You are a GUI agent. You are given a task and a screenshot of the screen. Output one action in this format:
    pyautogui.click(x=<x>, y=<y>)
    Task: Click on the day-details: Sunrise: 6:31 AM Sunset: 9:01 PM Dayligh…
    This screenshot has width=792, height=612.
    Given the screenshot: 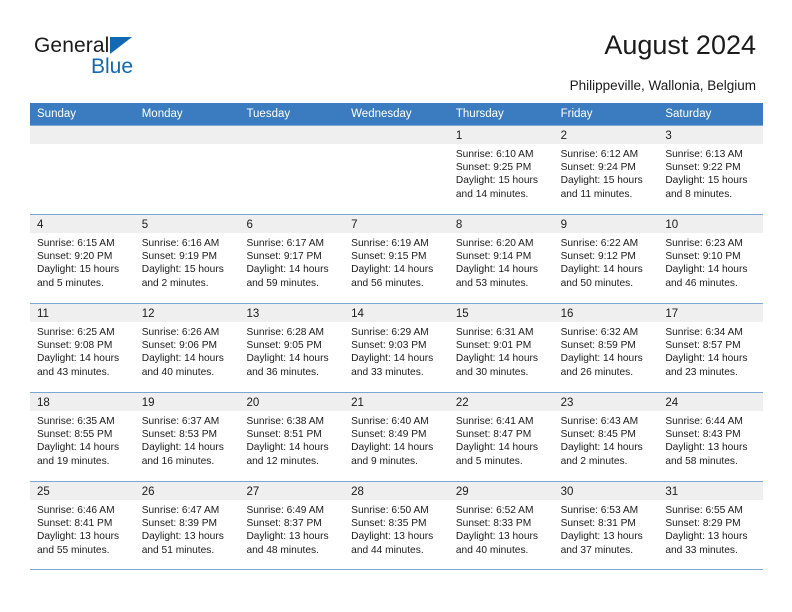 What is the action you would take?
    pyautogui.click(x=501, y=350)
    